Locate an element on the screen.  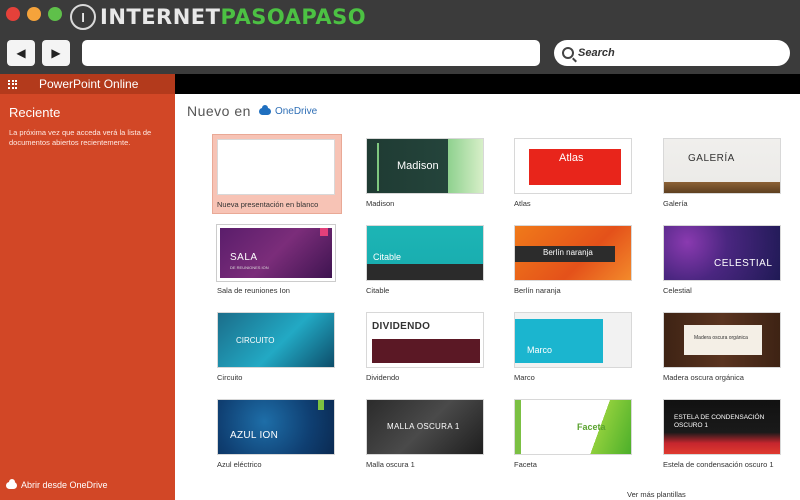
template-thumbnail: CELESTIAL is located at coordinates (722, 253).